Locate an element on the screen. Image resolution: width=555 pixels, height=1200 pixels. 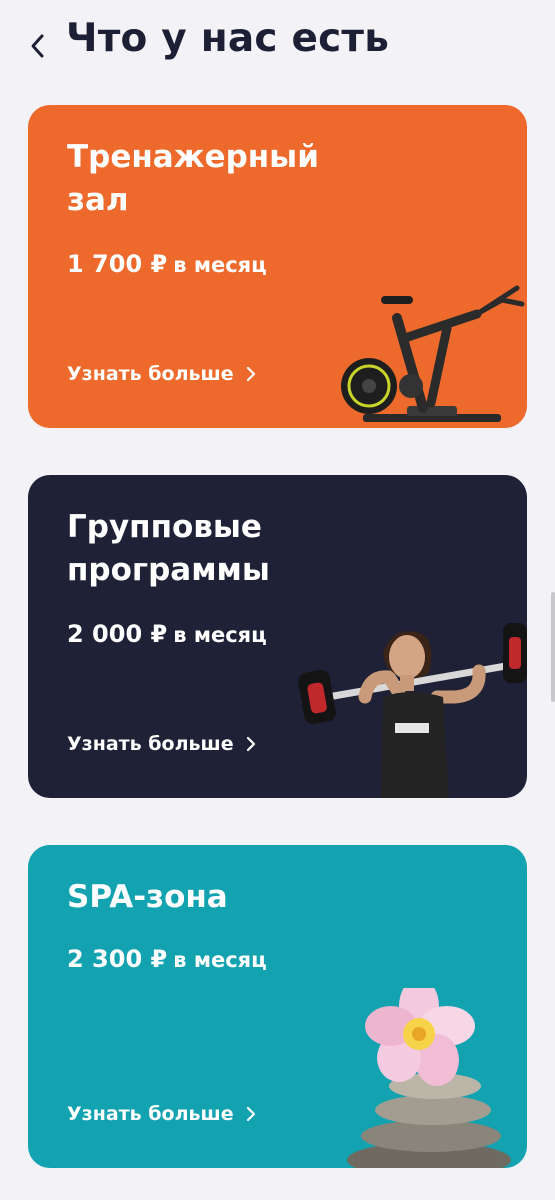
back-button is located at coordinates (38, 46).